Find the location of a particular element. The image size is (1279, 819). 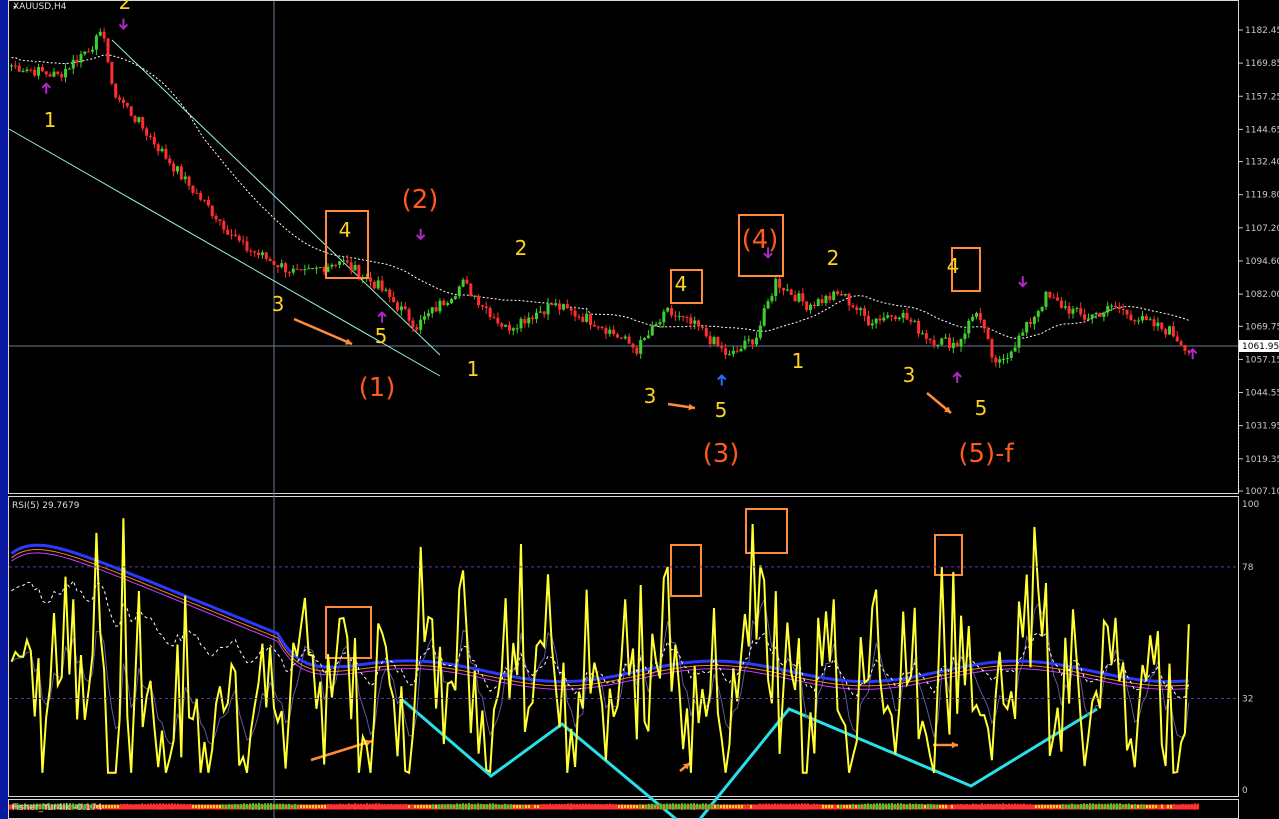

left-edge-bar is located at coordinates (4, 409).